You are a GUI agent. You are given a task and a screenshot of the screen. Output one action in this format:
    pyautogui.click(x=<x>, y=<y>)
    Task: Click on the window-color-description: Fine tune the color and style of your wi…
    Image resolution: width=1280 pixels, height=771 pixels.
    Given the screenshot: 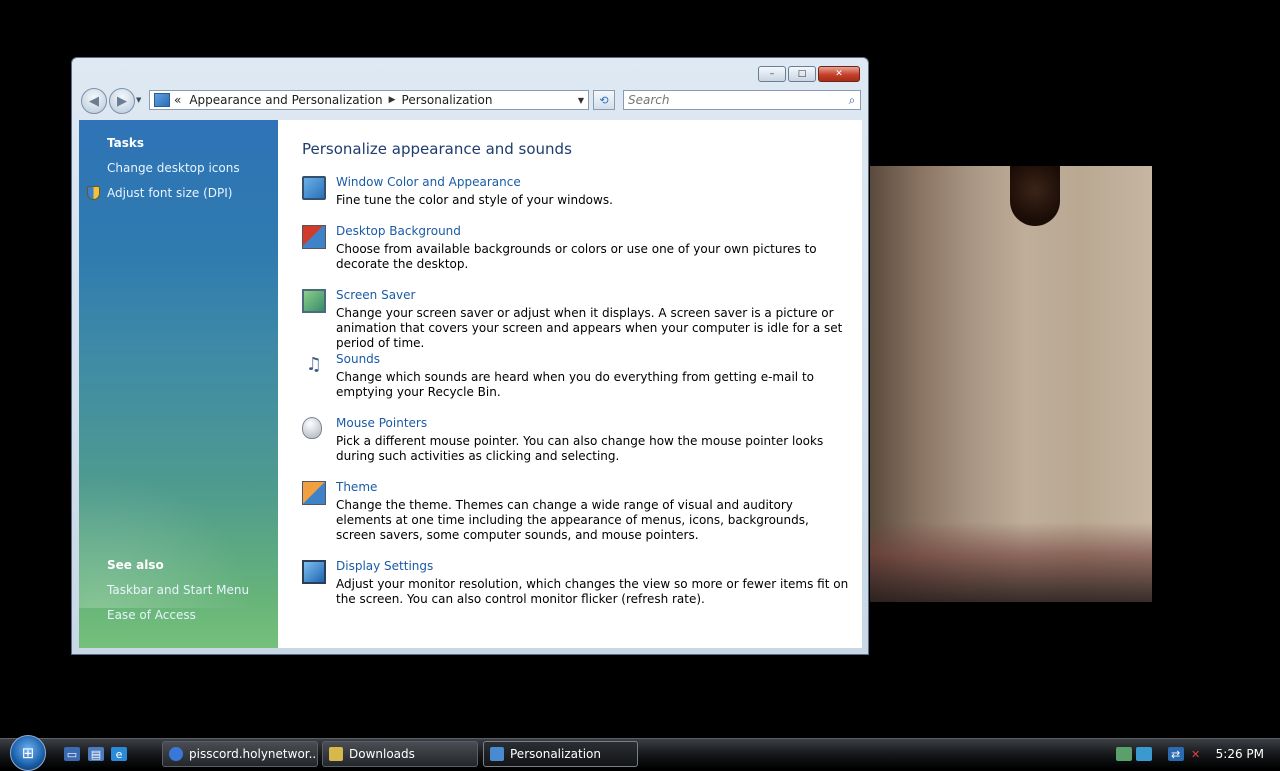 What is the action you would take?
    pyautogui.click(x=474, y=200)
    